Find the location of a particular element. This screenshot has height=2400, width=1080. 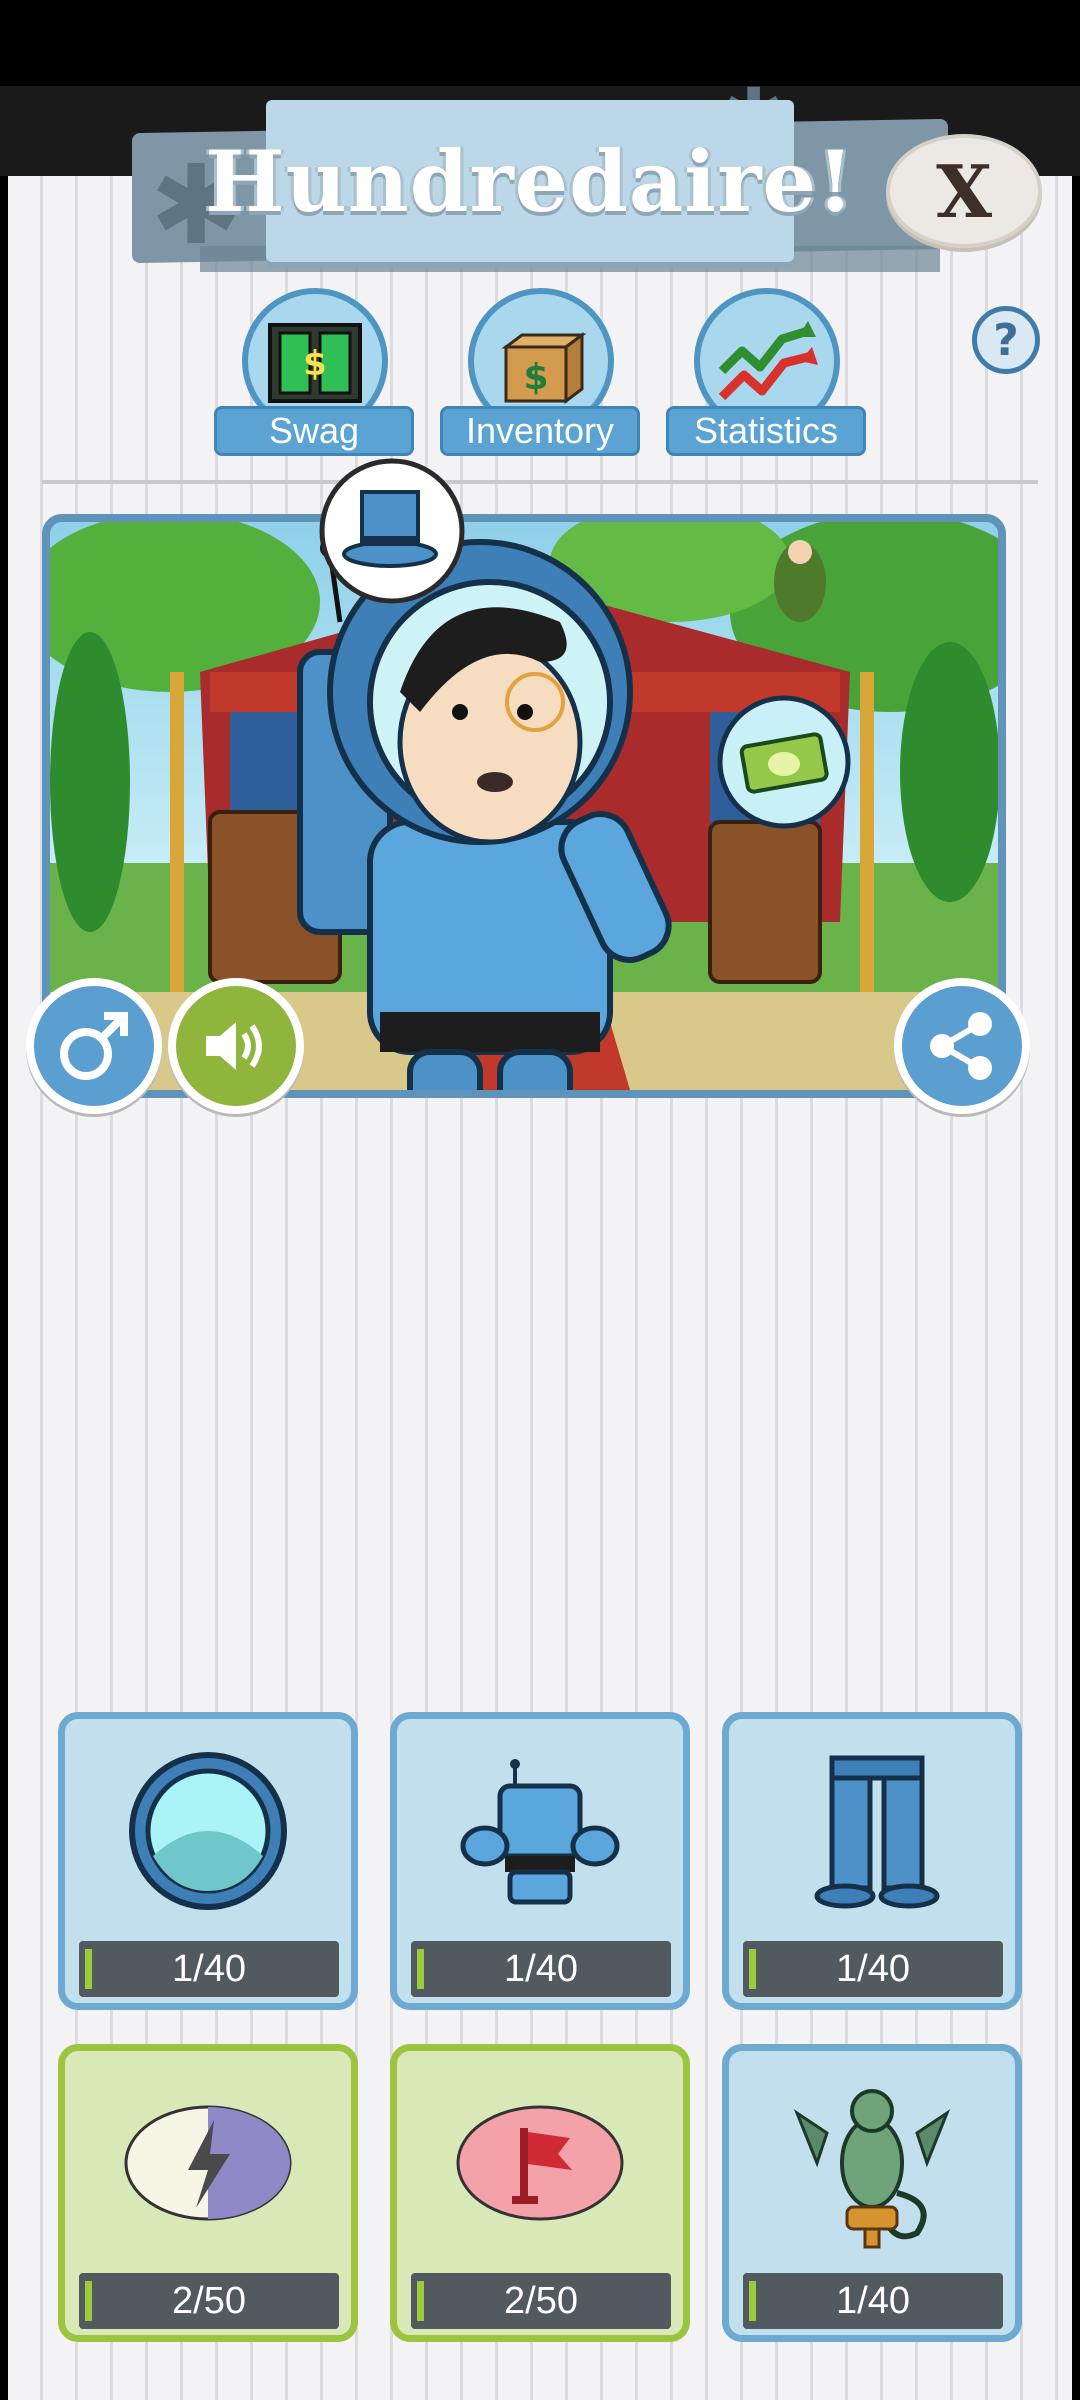

help-button: ? is located at coordinates (1006, 340).